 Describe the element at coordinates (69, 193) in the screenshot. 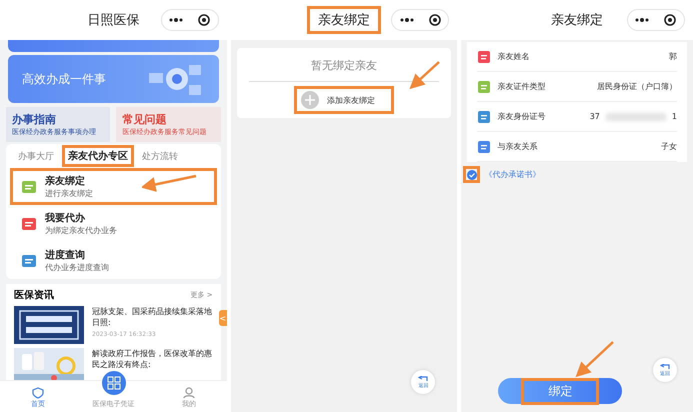

I see `service-subtitle: 进行亲友绑定` at that location.